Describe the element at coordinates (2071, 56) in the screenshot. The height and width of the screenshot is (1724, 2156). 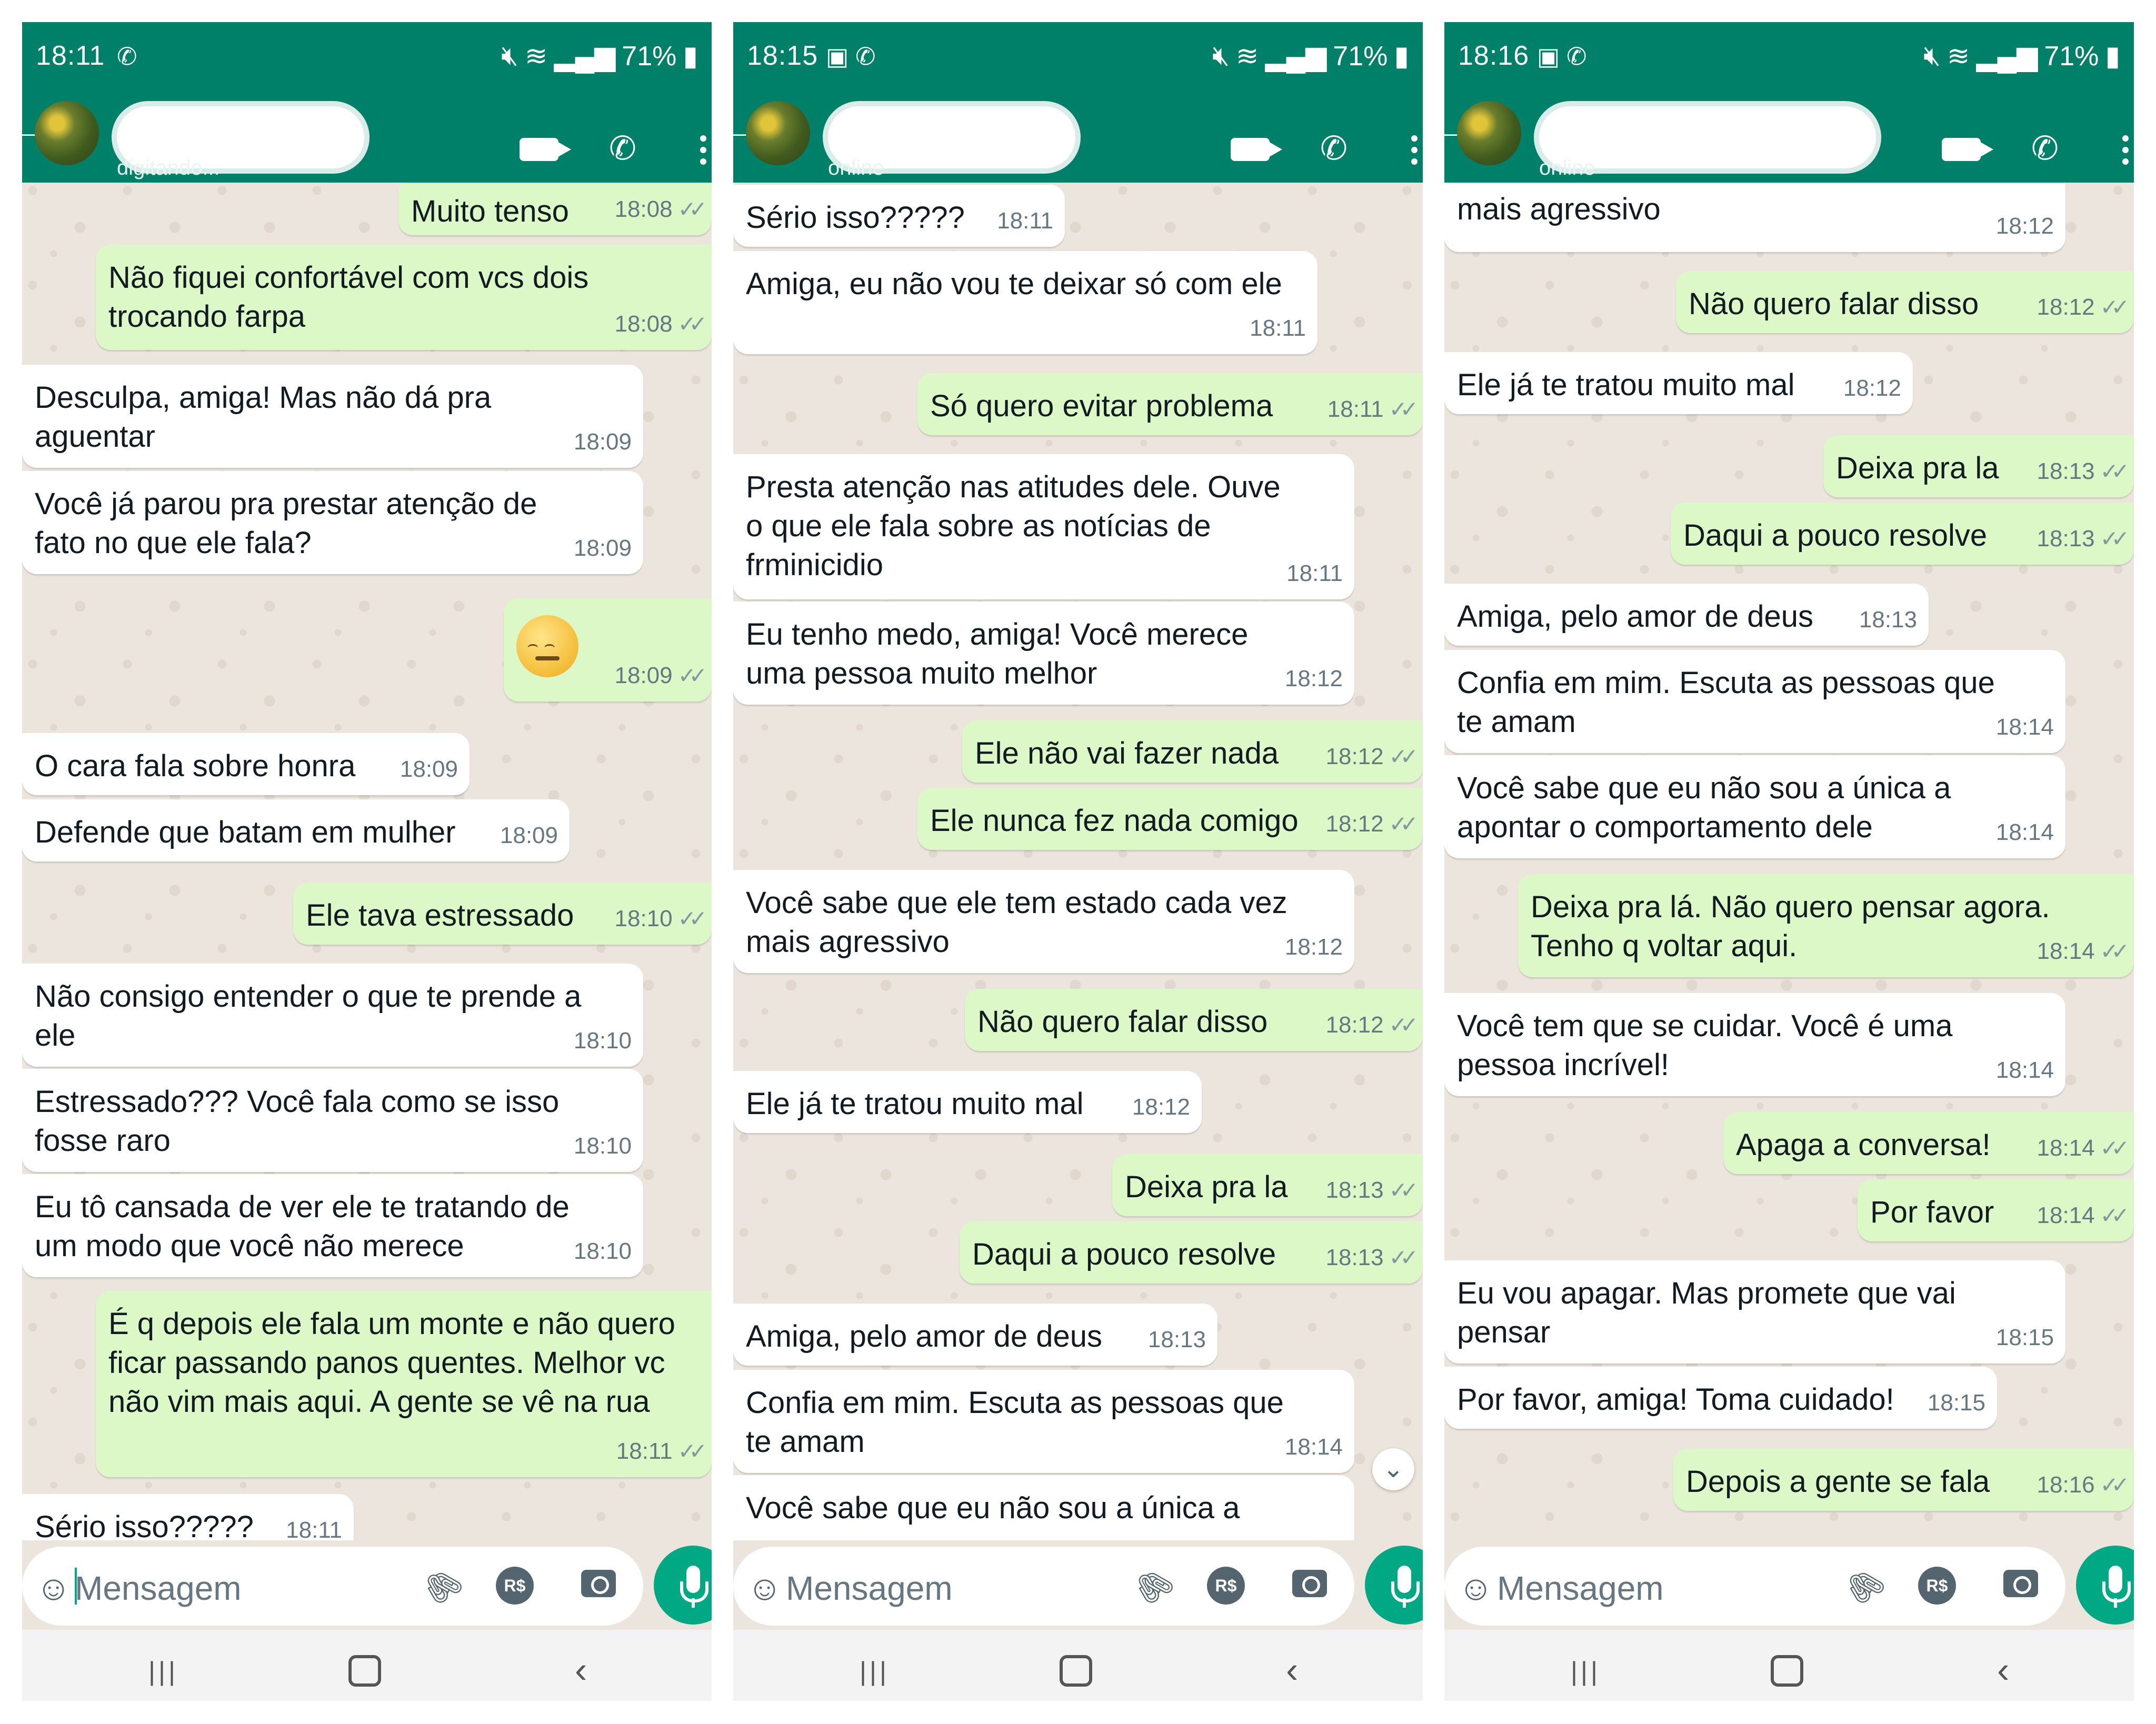
I see `battery-level: 71%` at that location.